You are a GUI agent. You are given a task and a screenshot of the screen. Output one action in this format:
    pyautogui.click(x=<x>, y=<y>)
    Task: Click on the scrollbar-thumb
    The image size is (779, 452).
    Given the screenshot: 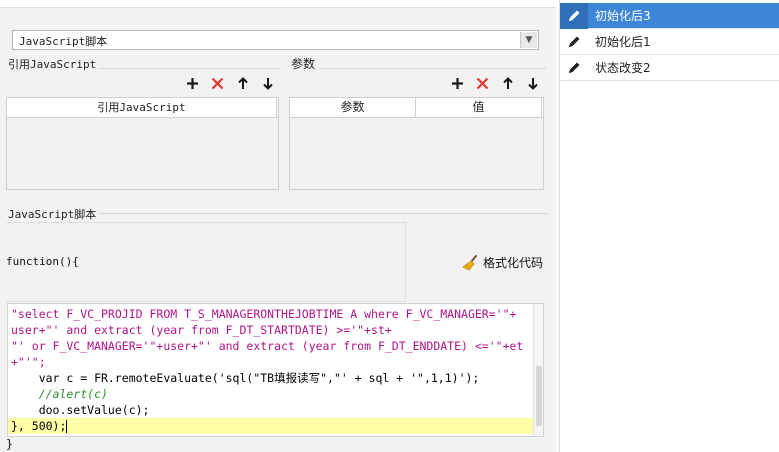 What is the action you would take?
    pyautogui.click(x=539, y=396)
    